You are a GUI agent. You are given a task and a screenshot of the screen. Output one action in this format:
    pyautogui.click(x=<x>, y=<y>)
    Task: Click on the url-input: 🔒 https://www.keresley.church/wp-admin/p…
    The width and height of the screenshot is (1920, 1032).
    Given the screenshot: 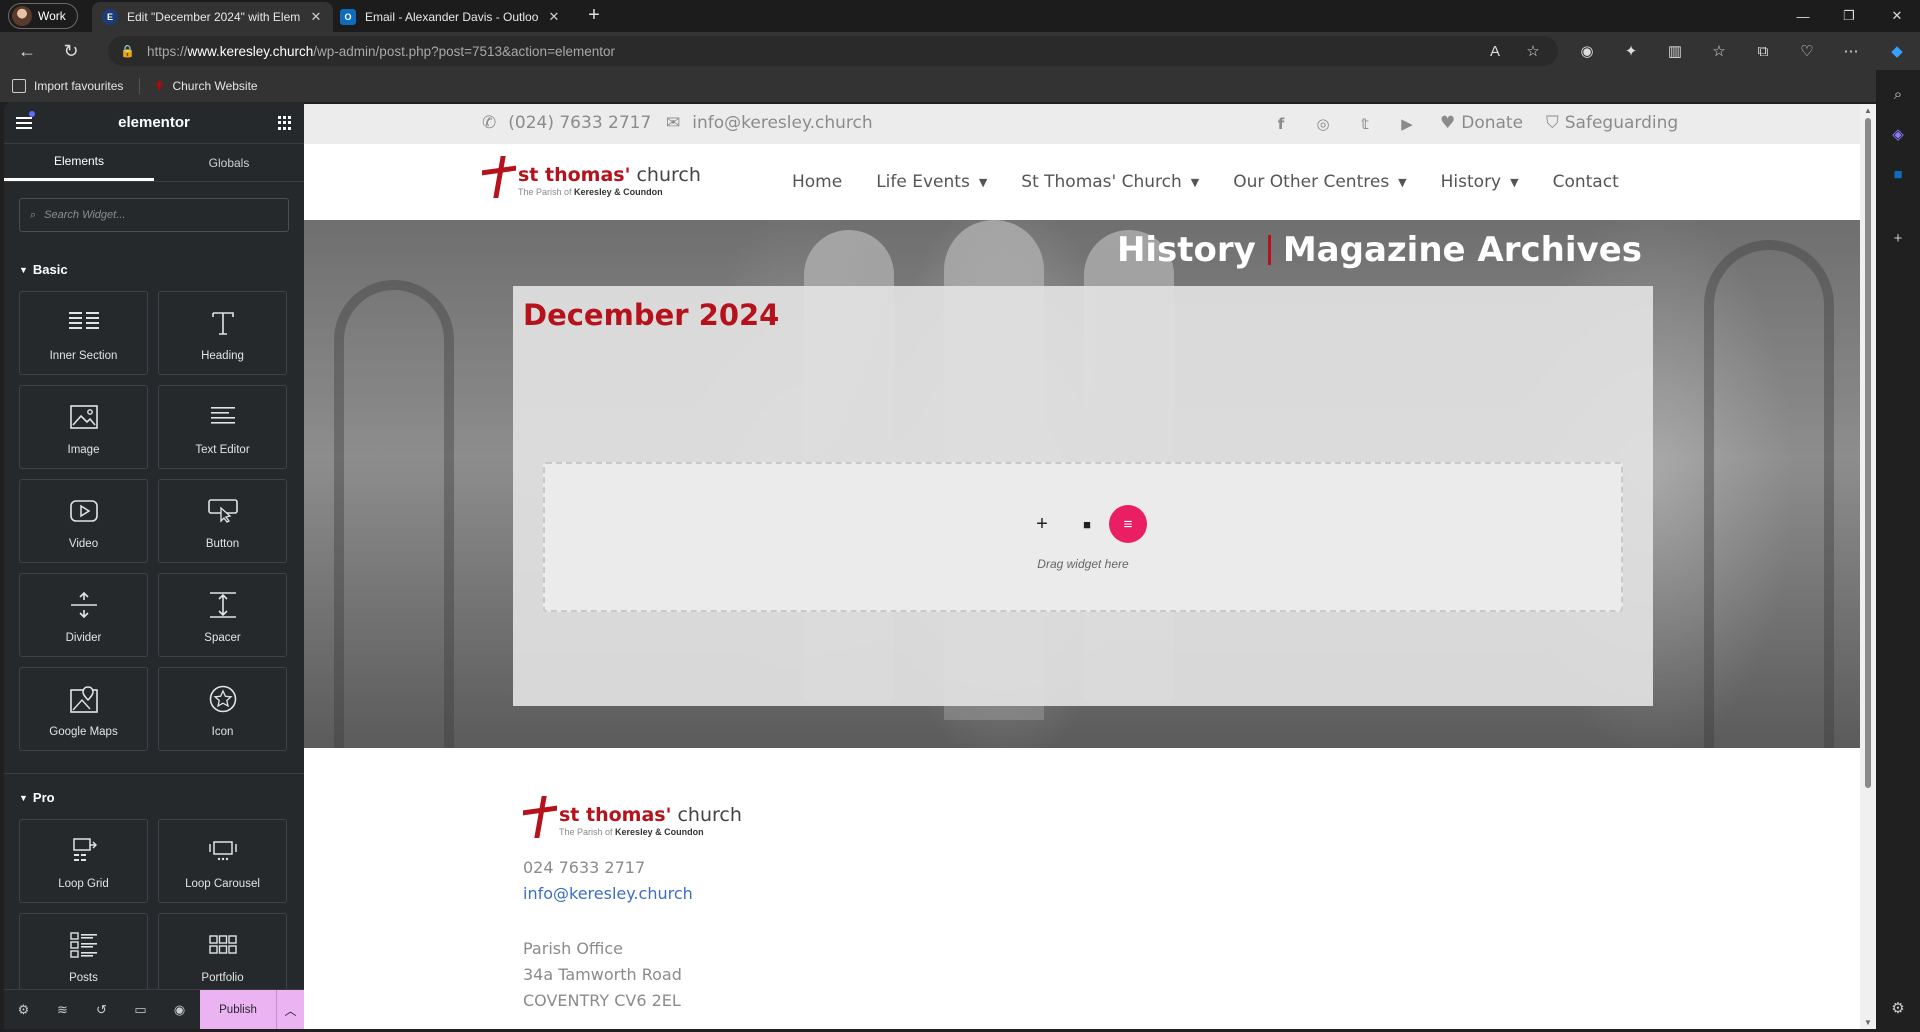 What is the action you would take?
    pyautogui.click(x=833, y=51)
    